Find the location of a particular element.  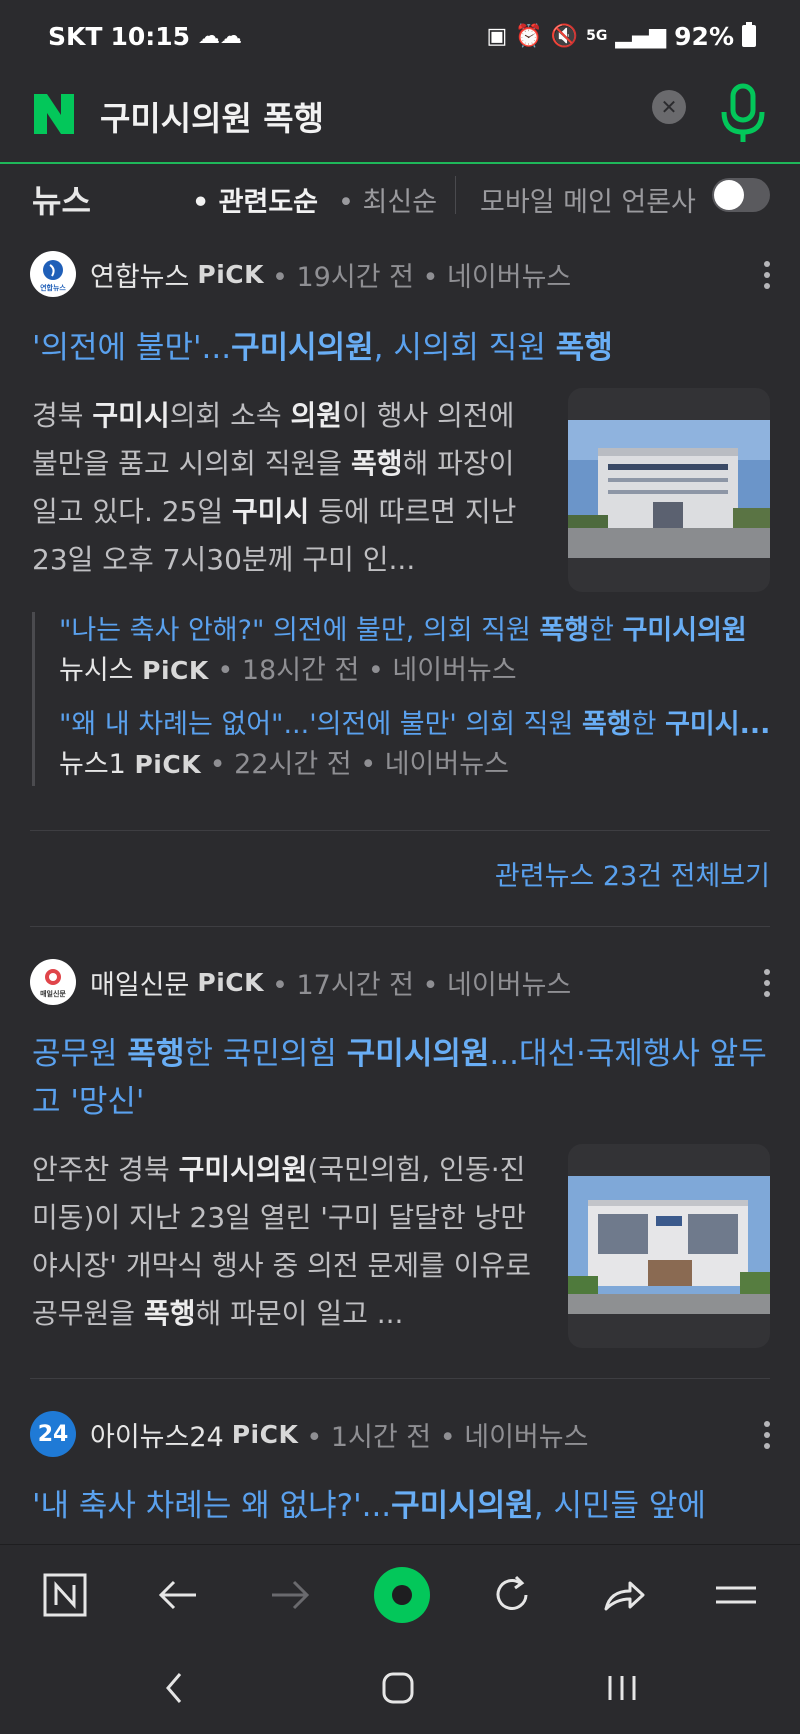

system-home-icon is located at coordinates (398, 1688).